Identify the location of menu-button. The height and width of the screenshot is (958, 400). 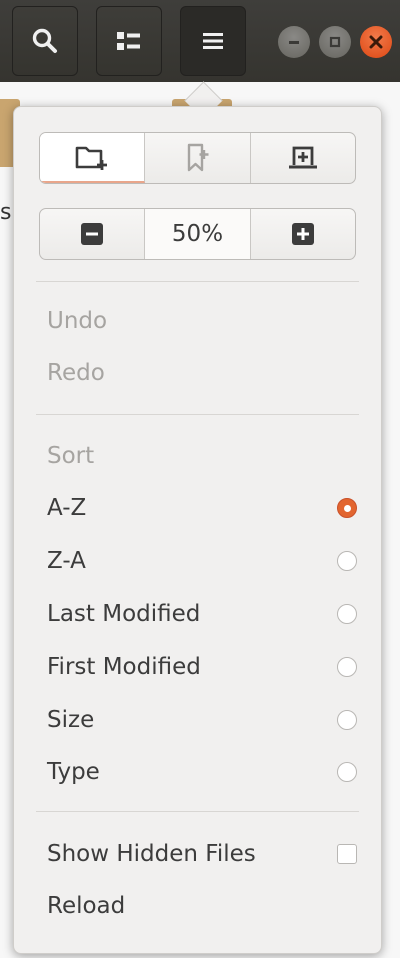
(213, 41).